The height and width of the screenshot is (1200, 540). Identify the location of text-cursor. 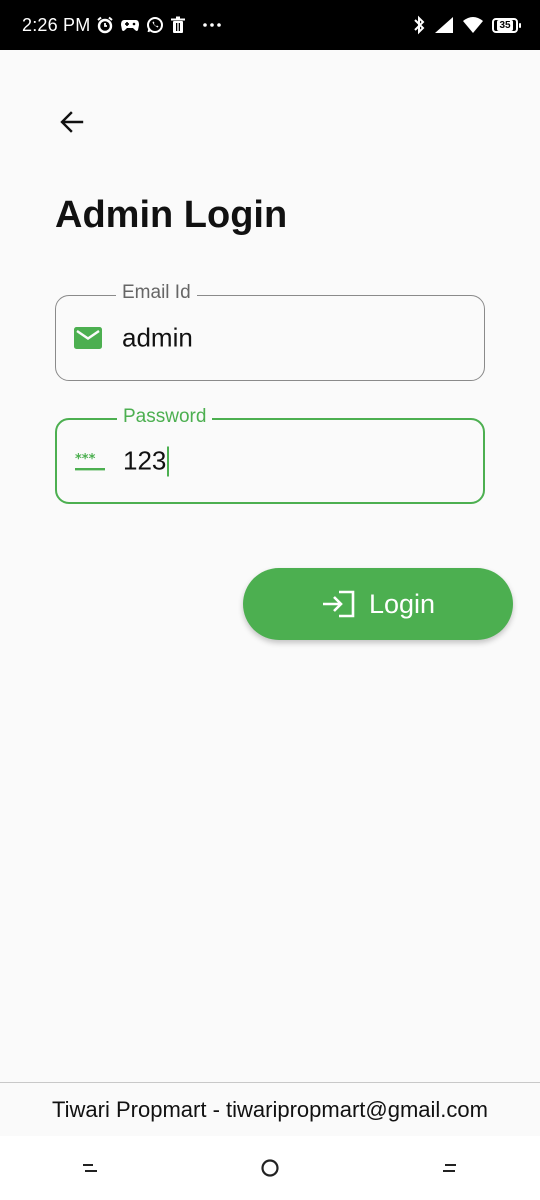
(168, 461).